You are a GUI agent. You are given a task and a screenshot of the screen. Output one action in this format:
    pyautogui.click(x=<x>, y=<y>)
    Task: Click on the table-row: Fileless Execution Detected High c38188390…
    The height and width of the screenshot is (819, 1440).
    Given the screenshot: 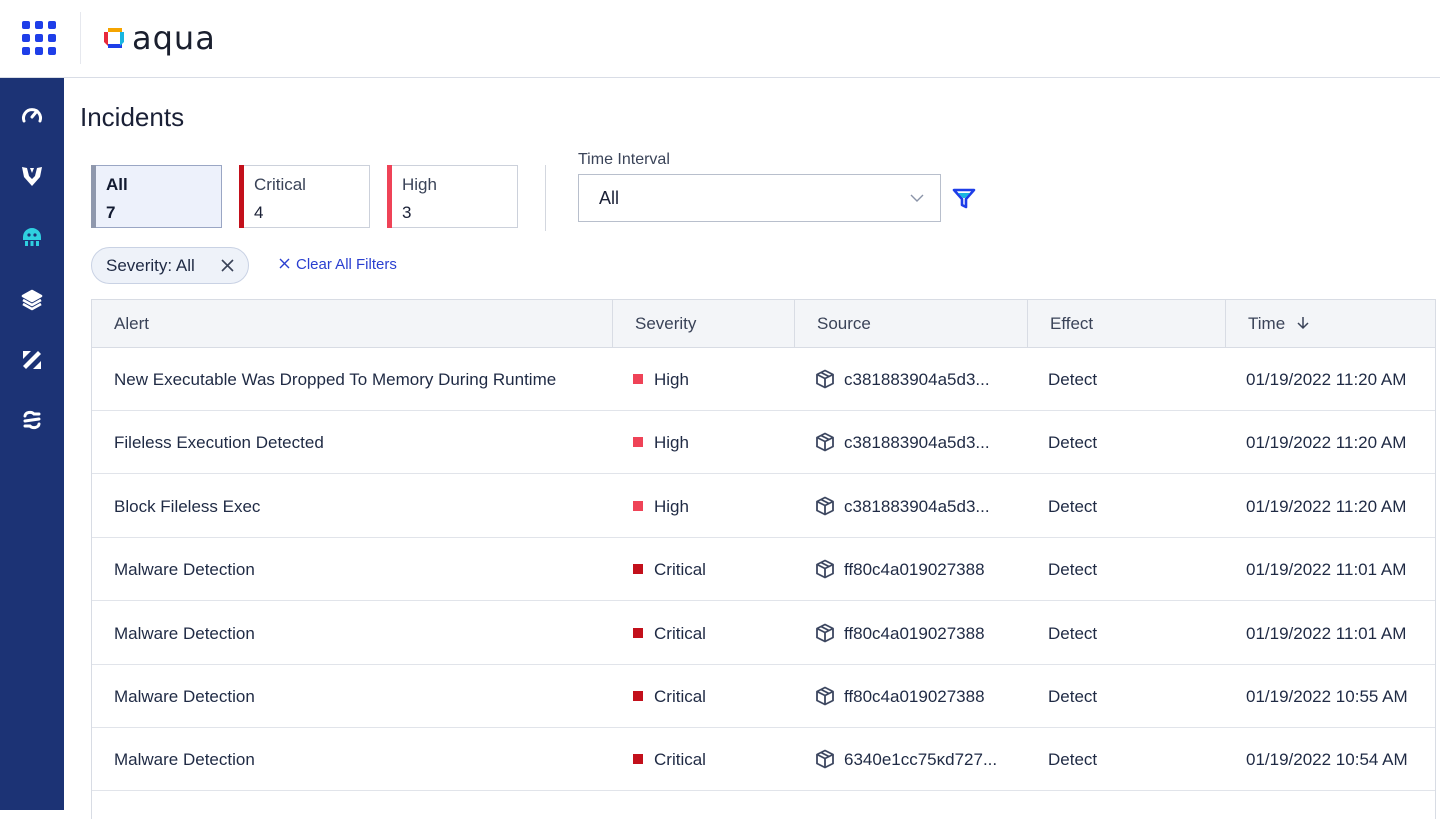 What is the action you would take?
    pyautogui.click(x=763, y=443)
    